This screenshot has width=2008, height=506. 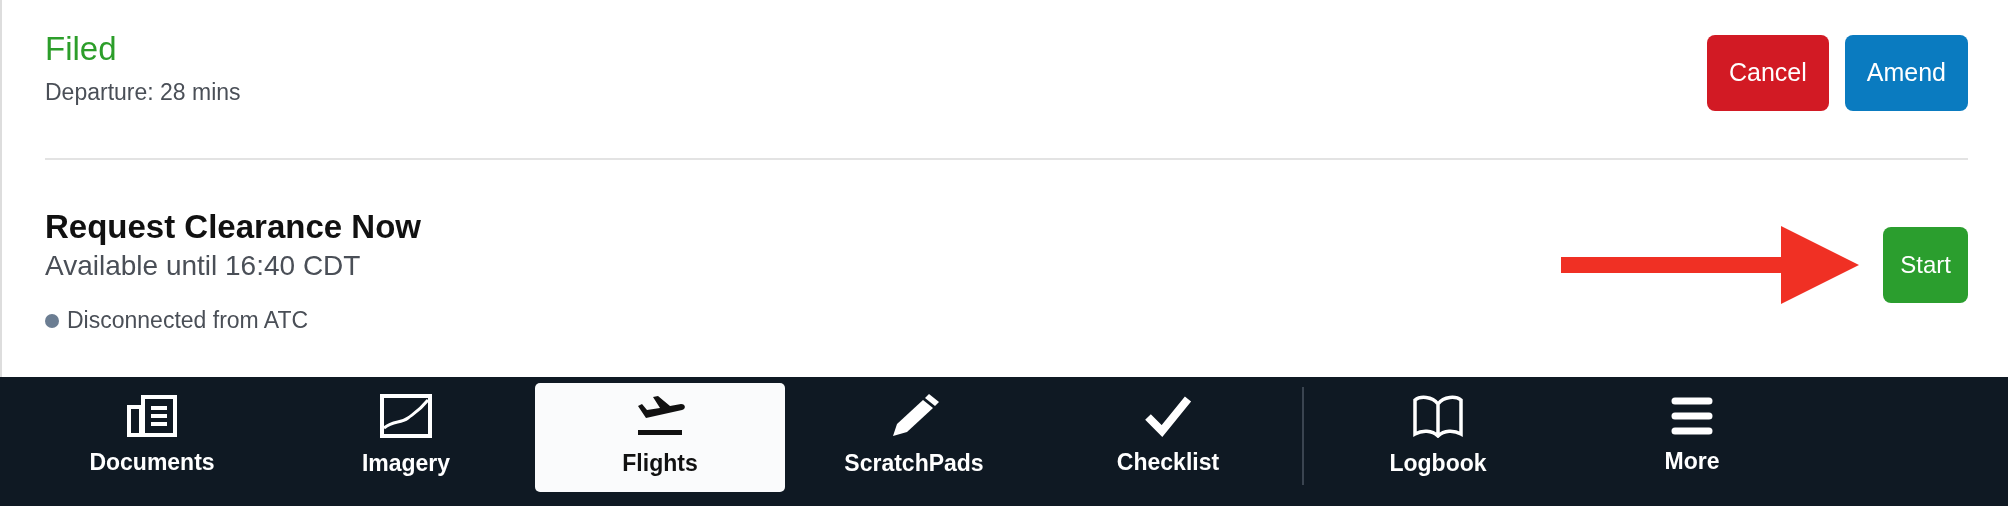 What do you see at coordinates (1438, 416) in the screenshot?
I see `book-icon` at bounding box center [1438, 416].